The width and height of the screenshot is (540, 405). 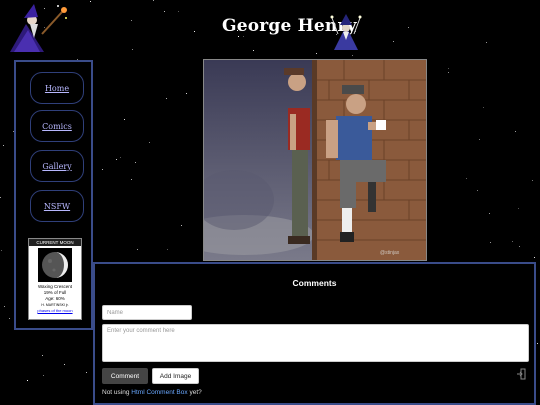 What do you see at coordinates (521, 374) in the screenshot?
I see `login-icon` at bounding box center [521, 374].